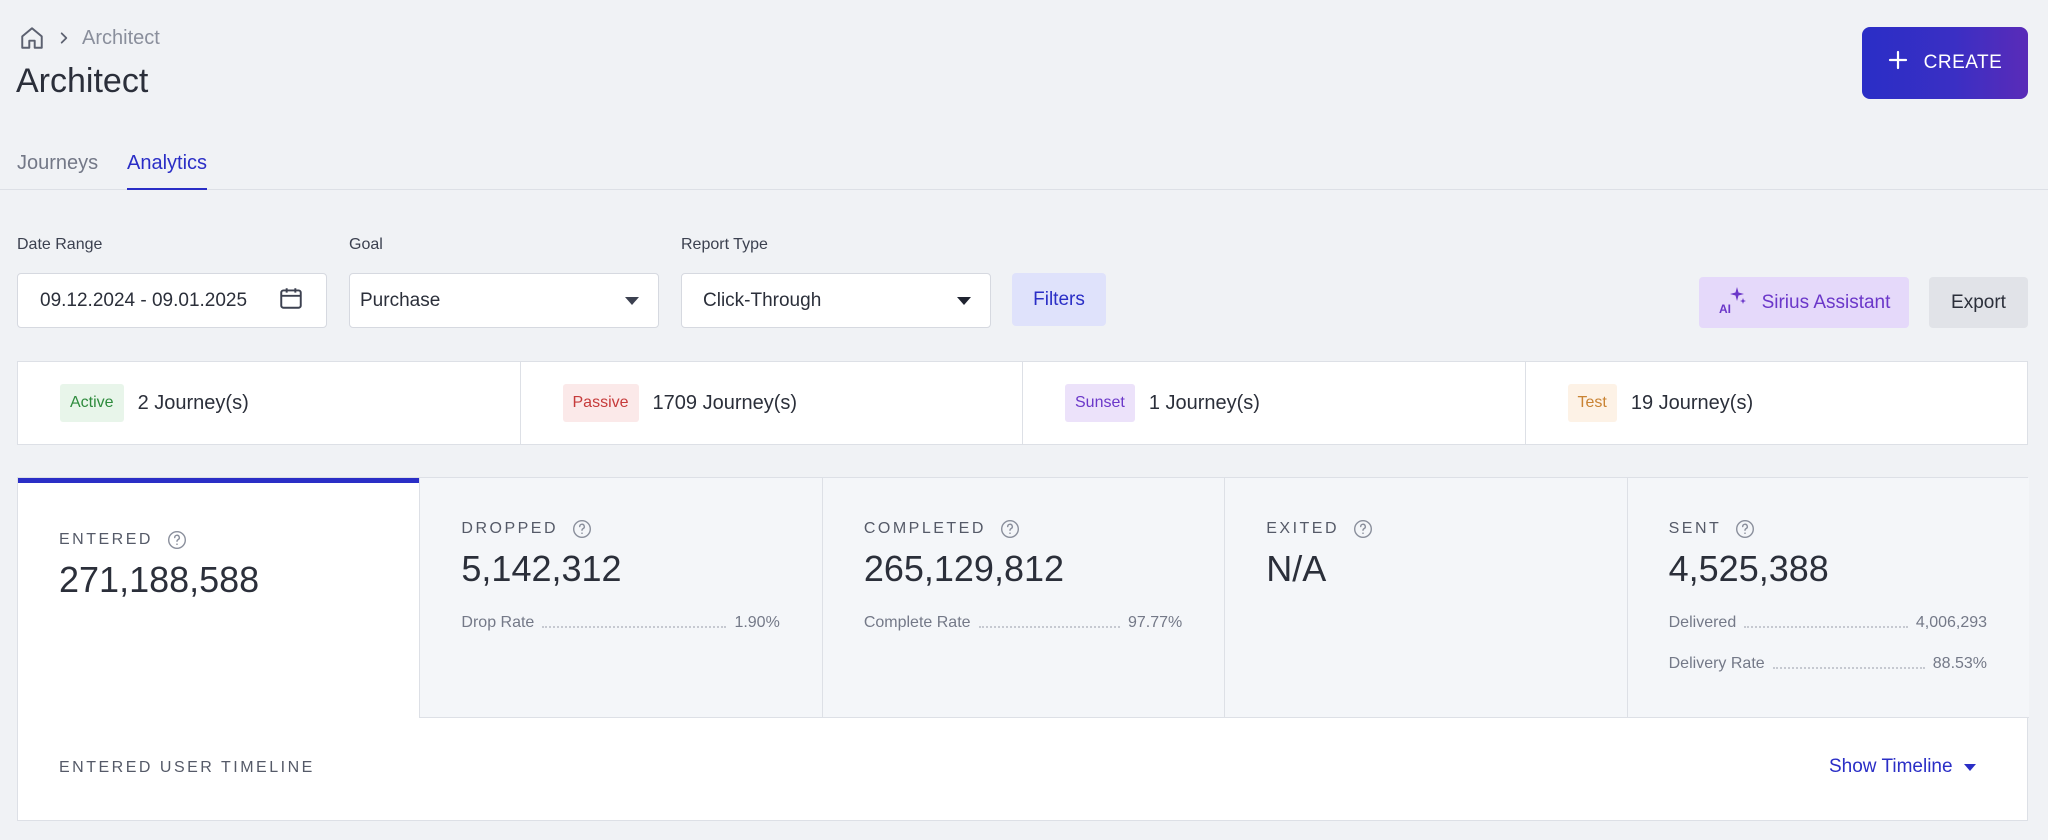 Image resolution: width=2048 pixels, height=840 pixels. What do you see at coordinates (498, 622) in the screenshot?
I see `sub-label: Drop Rate` at bounding box center [498, 622].